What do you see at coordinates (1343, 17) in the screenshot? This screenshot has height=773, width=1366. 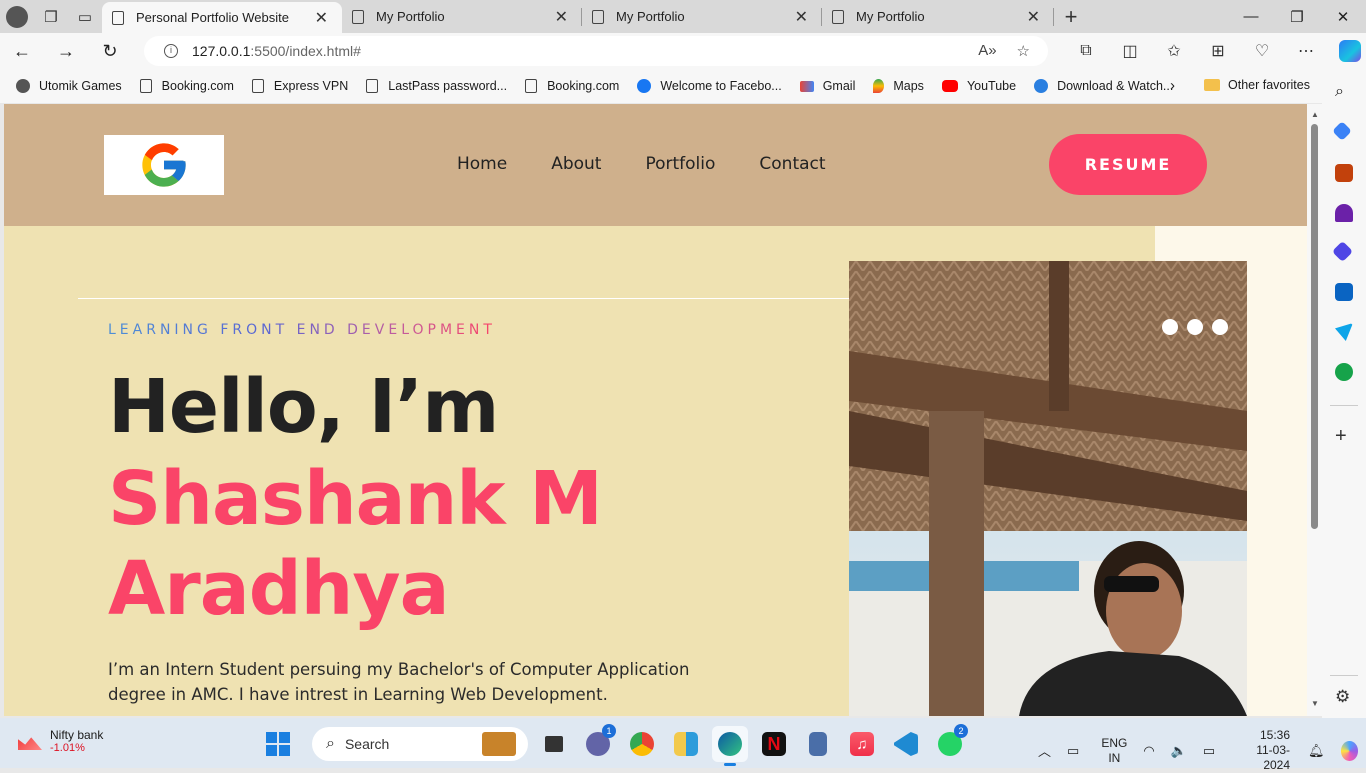 I see `close-window-button: ✕` at bounding box center [1343, 17].